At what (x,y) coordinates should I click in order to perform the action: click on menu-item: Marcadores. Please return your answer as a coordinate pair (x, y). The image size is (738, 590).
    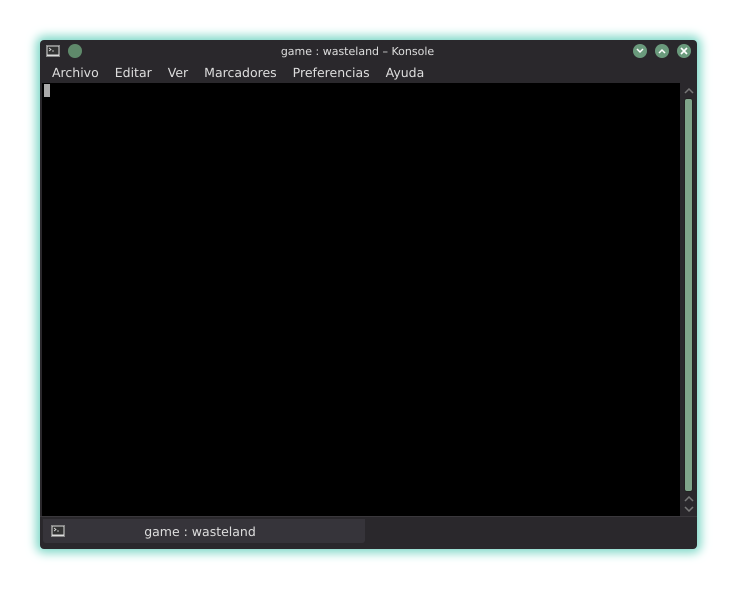
    Looking at the image, I should click on (240, 72).